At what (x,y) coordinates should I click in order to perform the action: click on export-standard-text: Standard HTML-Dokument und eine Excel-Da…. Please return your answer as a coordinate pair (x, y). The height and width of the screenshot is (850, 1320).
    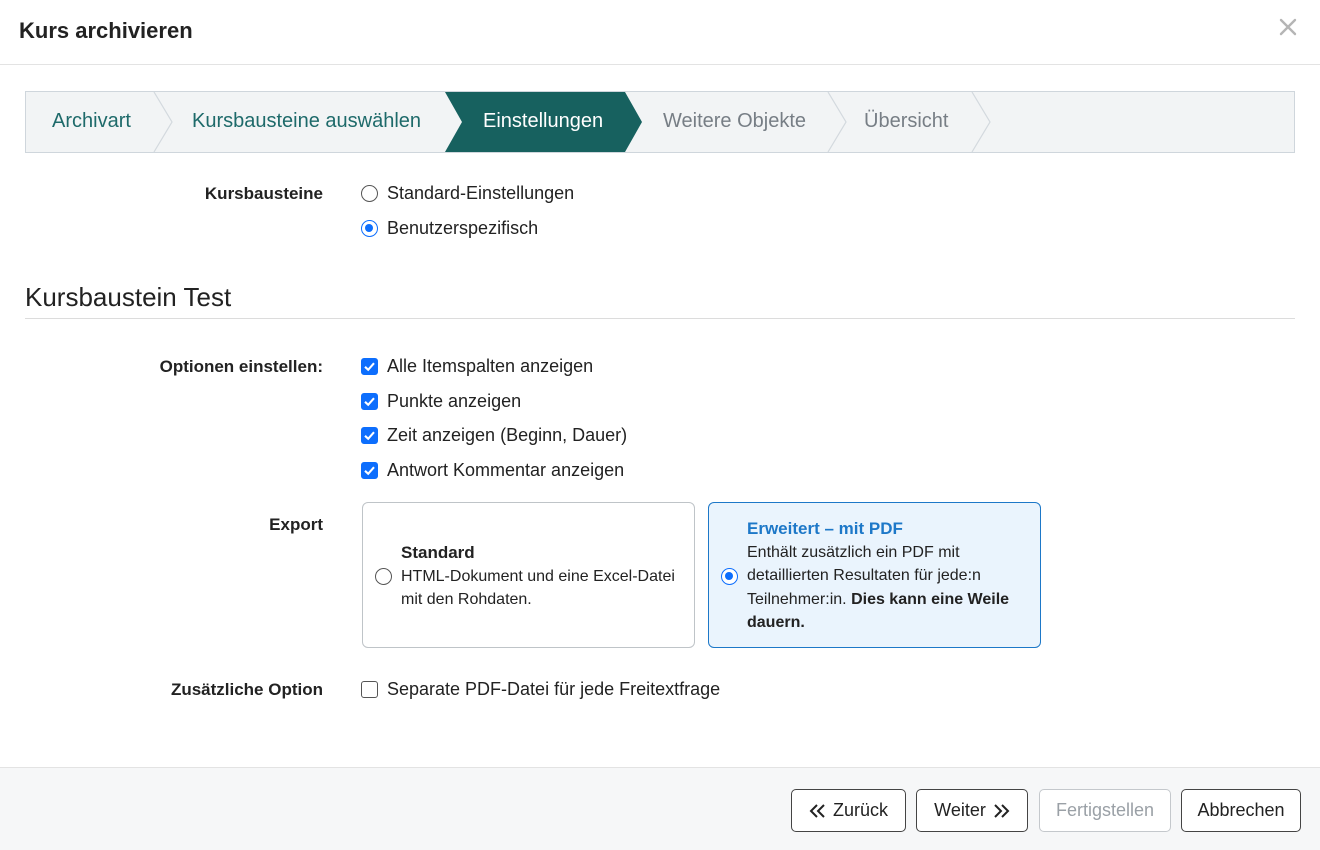
    Looking at the image, I should click on (546, 576).